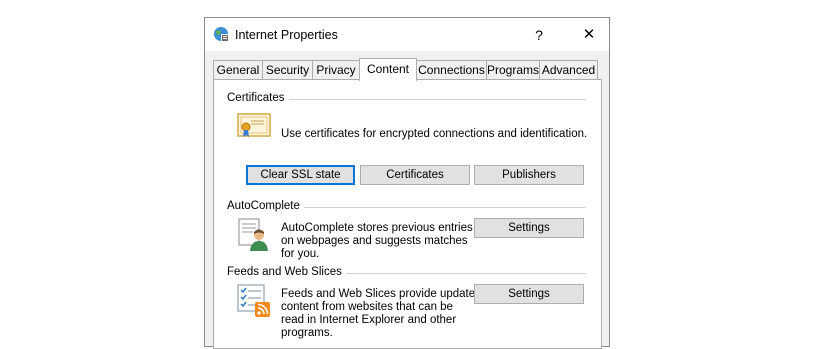  What do you see at coordinates (336, 69) in the screenshot?
I see `tab-privacy: Privacy` at bounding box center [336, 69].